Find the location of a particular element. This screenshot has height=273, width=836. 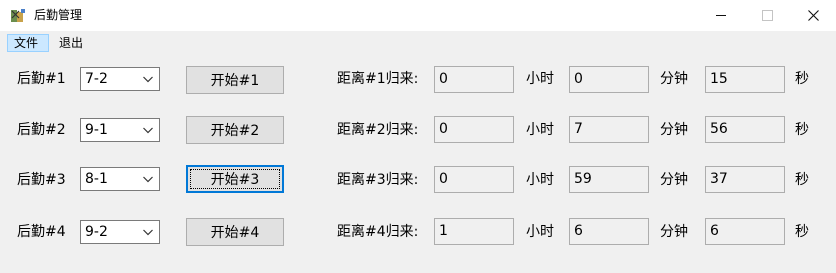

seconds-field-3: 37 is located at coordinates (745, 179).